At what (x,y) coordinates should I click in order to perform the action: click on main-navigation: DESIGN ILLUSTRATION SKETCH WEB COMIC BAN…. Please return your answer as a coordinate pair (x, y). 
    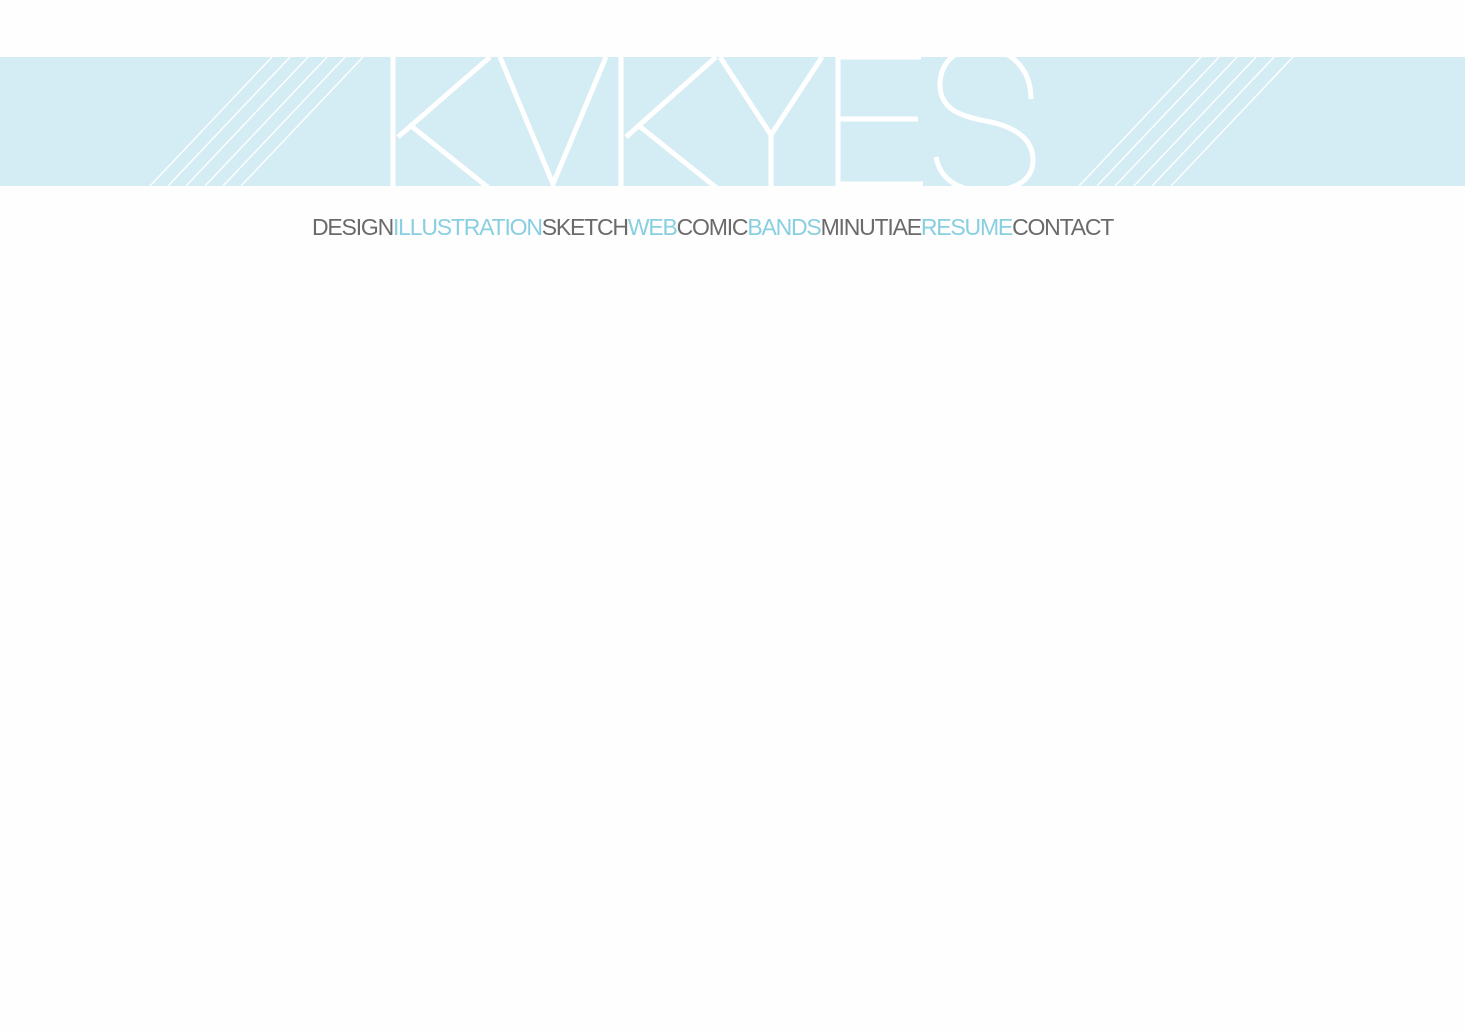
    Looking at the image, I should click on (713, 228).